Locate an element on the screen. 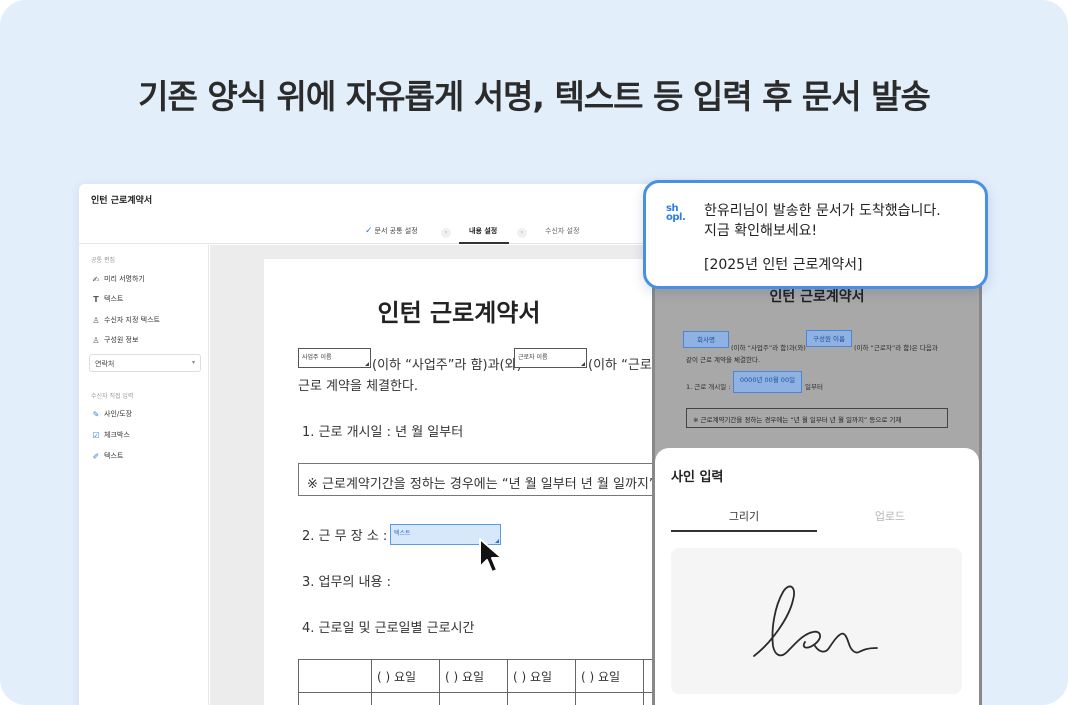  chevron-down-icon: ▾ is located at coordinates (193, 362).